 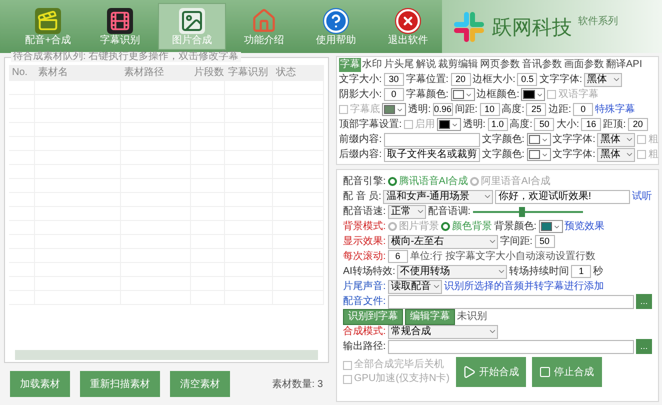 What do you see at coordinates (264, 21) in the screenshot?
I see `house-icon` at bounding box center [264, 21].